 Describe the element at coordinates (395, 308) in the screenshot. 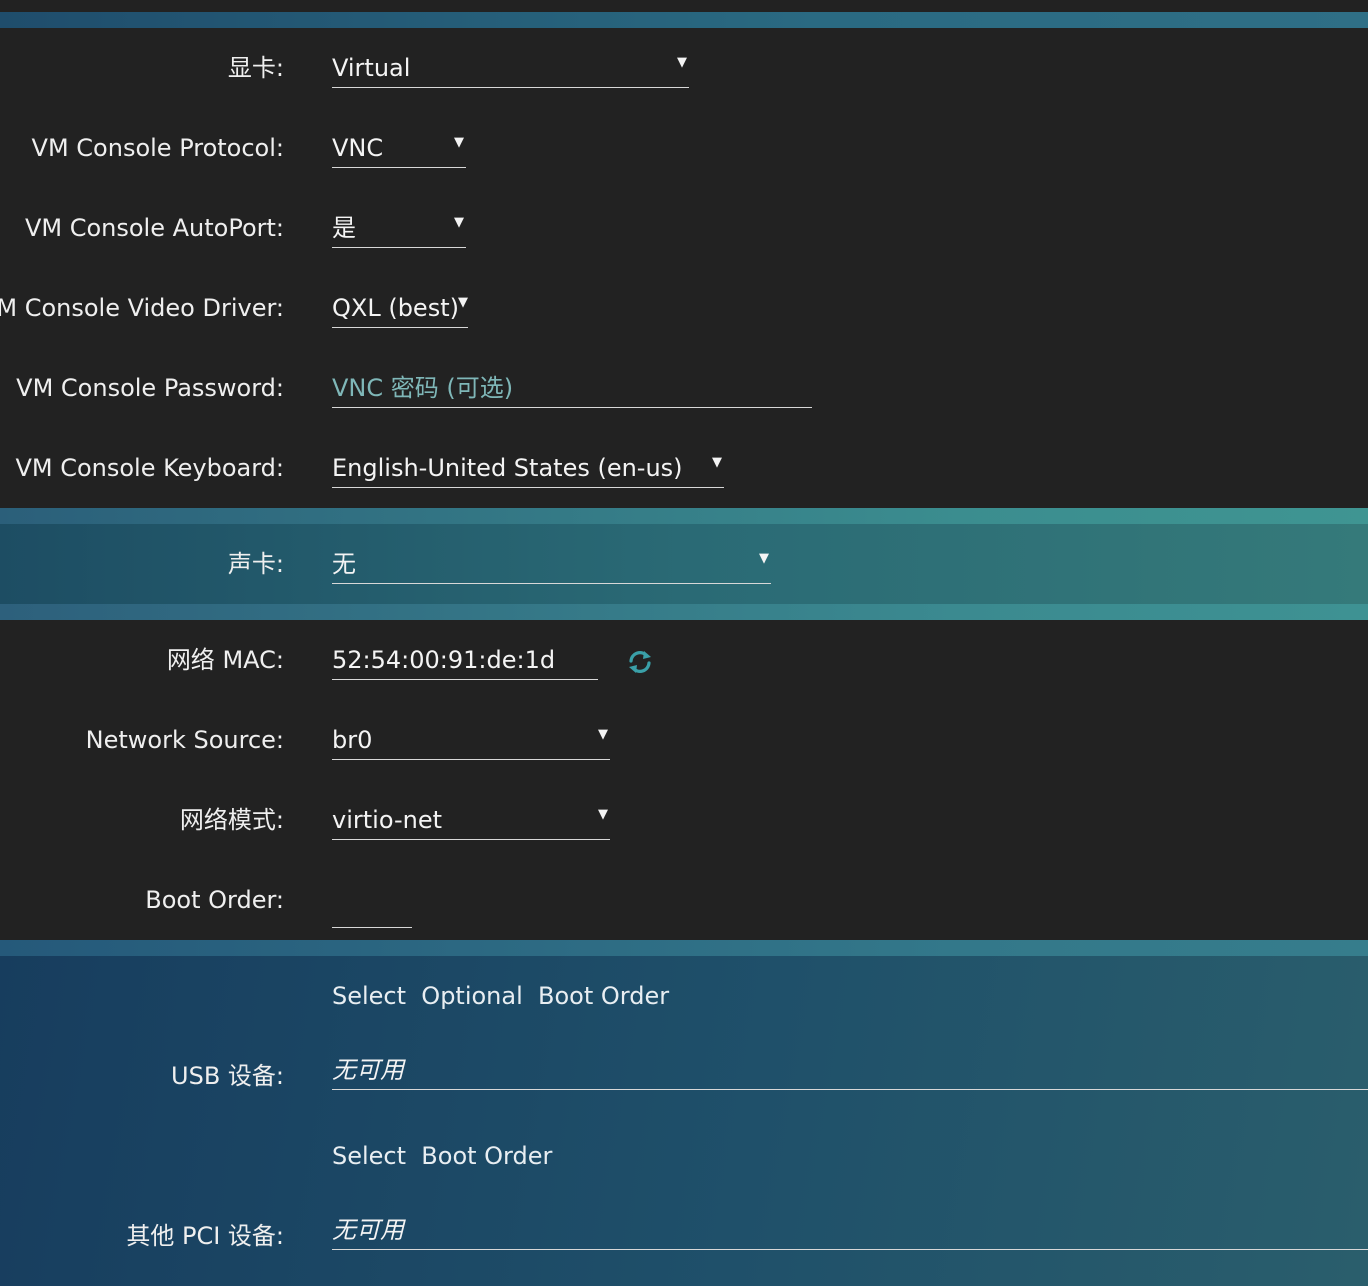

I see `console-video-driver-value: QXL (best)` at that location.